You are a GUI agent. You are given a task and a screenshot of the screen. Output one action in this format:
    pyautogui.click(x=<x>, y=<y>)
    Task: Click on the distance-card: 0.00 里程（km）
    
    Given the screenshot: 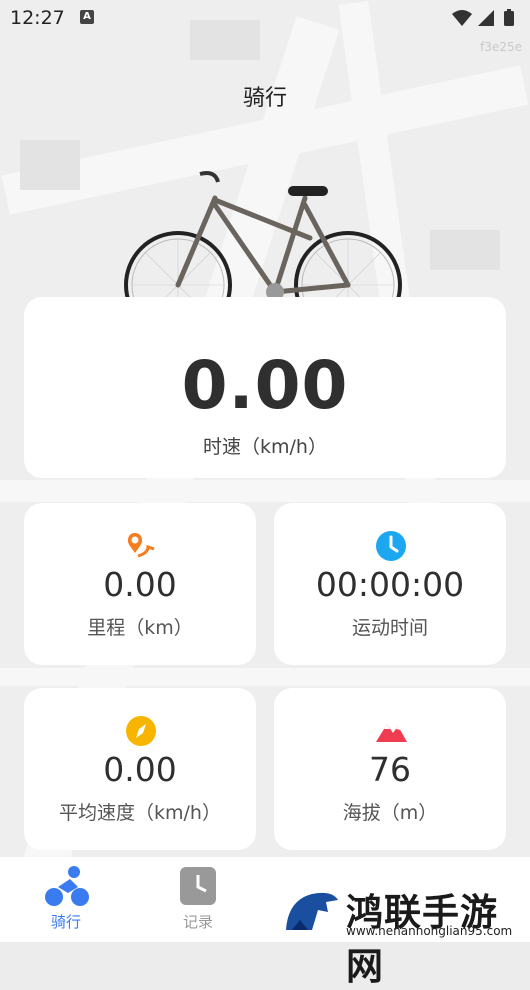 What is the action you would take?
    pyautogui.click(x=140, y=584)
    